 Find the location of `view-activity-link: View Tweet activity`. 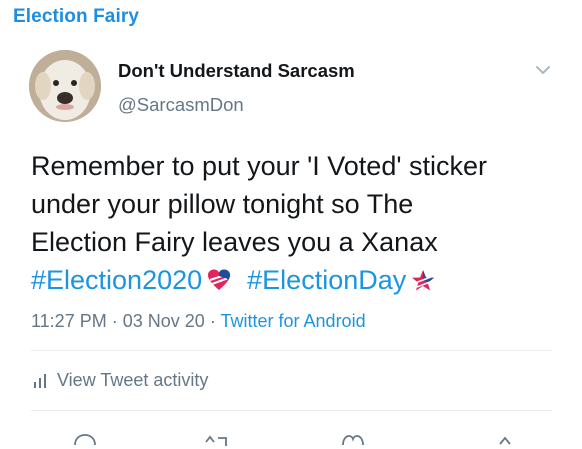

view-activity-link: View Tweet activity is located at coordinates (120, 380).